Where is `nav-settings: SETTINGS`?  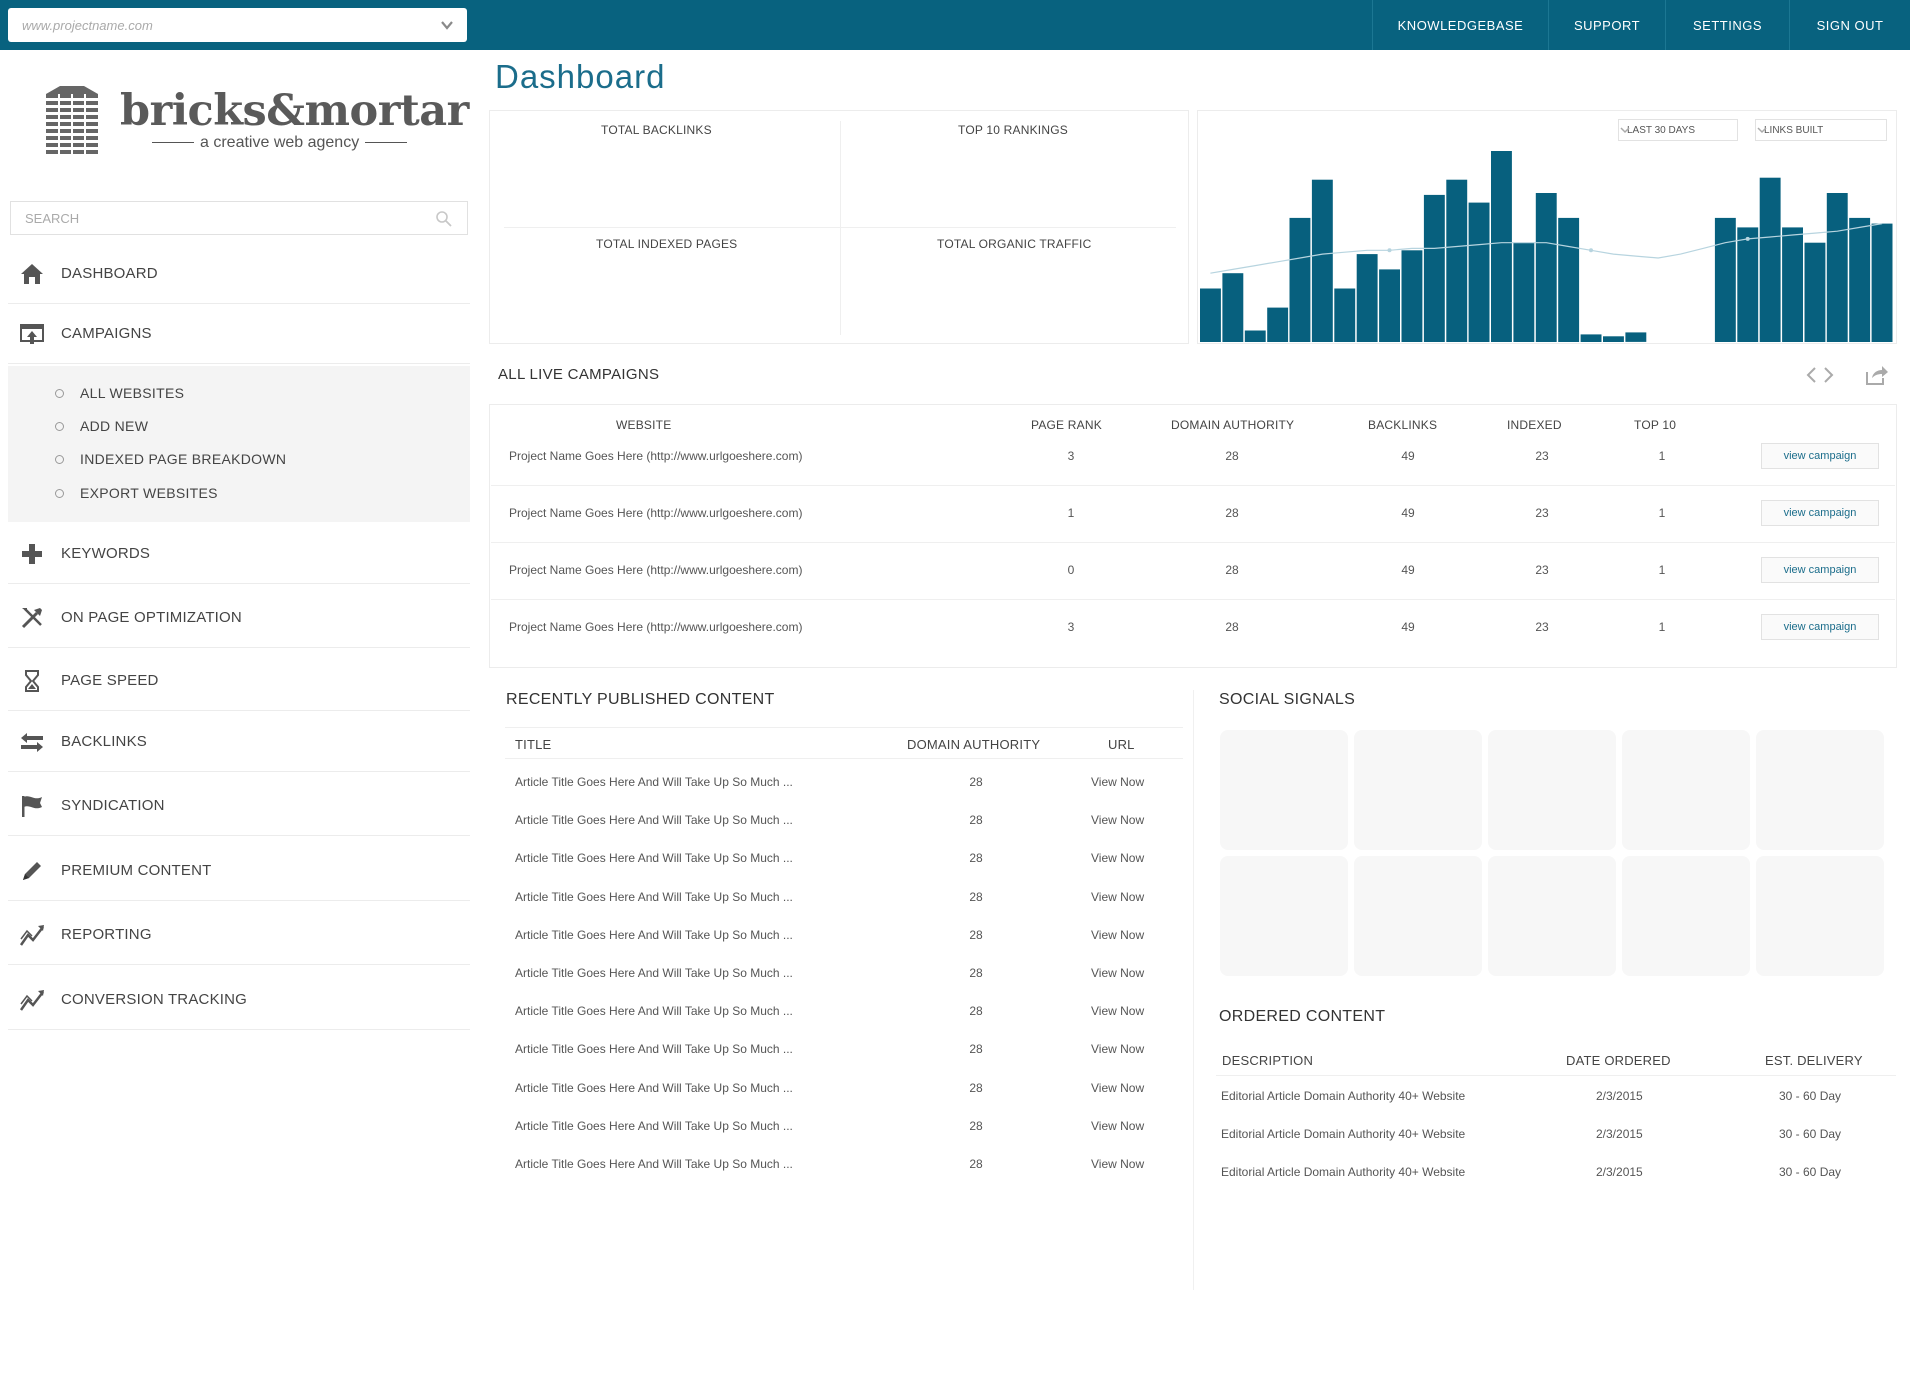 nav-settings: SETTINGS is located at coordinates (1727, 25).